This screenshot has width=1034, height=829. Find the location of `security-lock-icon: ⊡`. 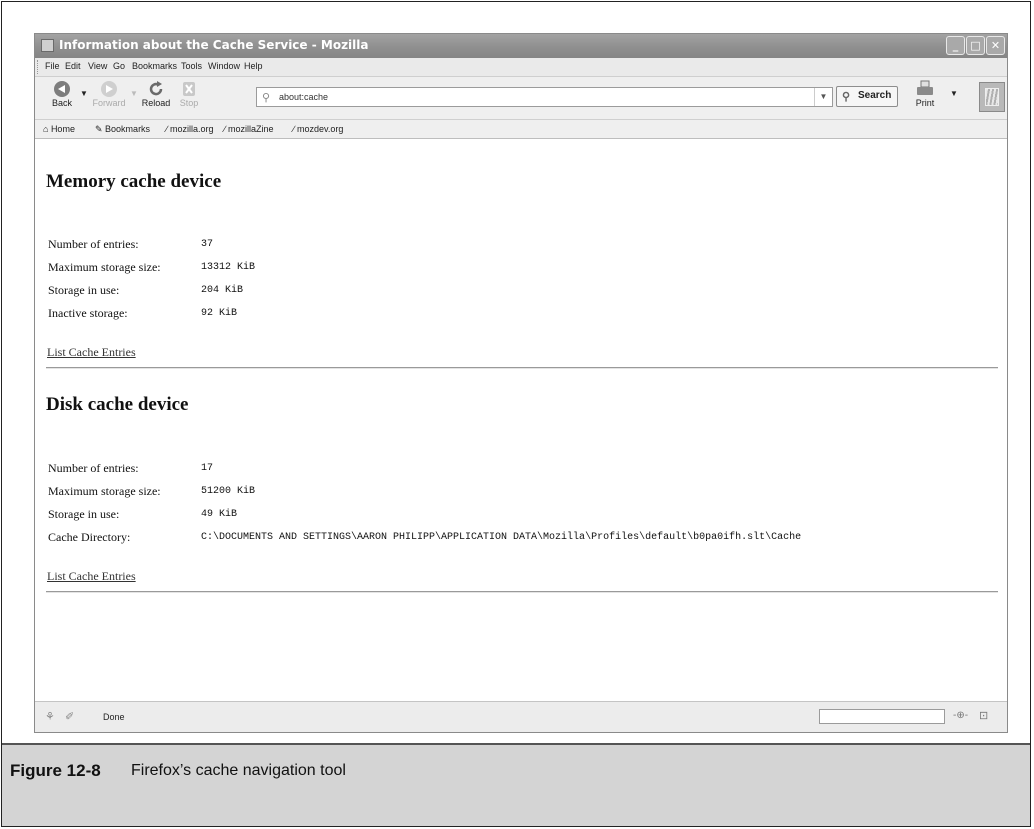

security-lock-icon: ⊡ is located at coordinates (983, 715).